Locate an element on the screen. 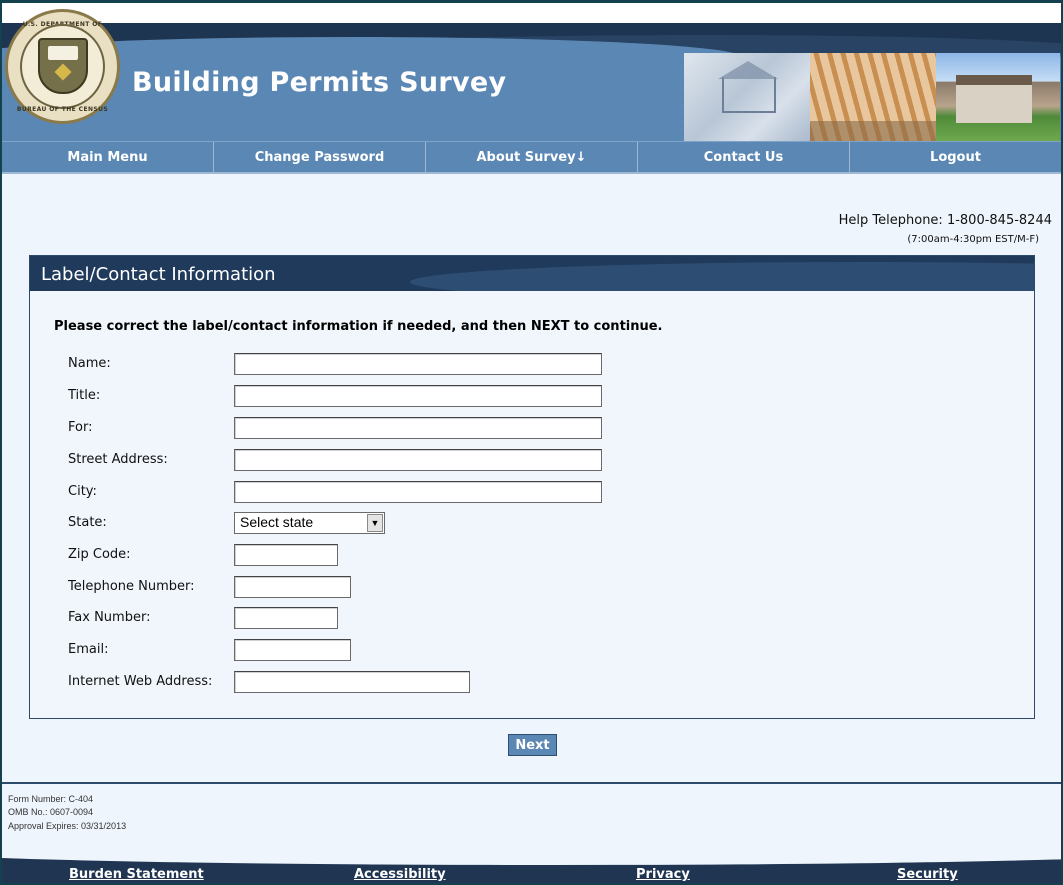 The image size is (1063, 885). top-strip is located at coordinates (531, 13).